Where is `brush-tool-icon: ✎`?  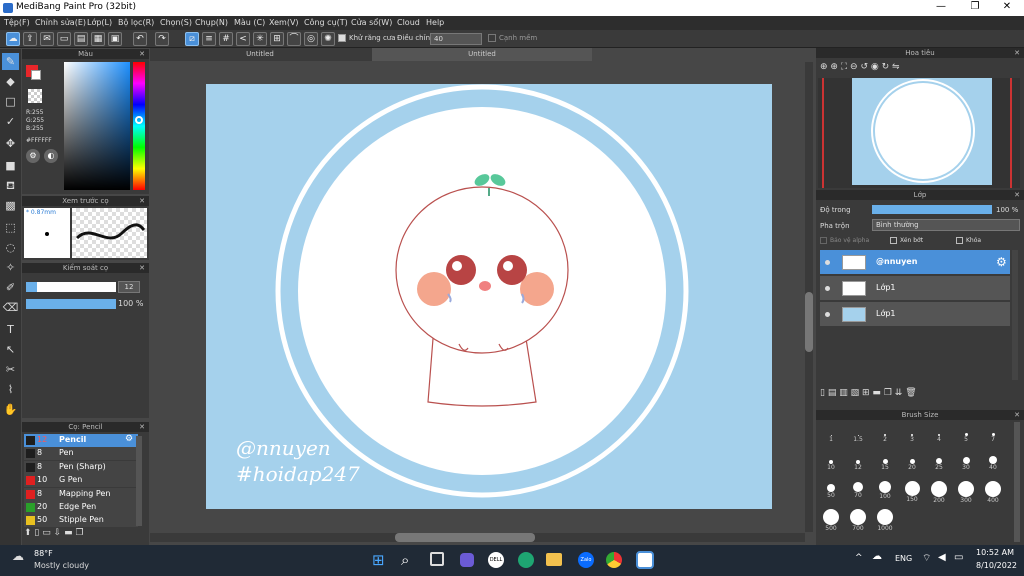 brush-tool-icon: ✎ is located at coordinates (10, 61).